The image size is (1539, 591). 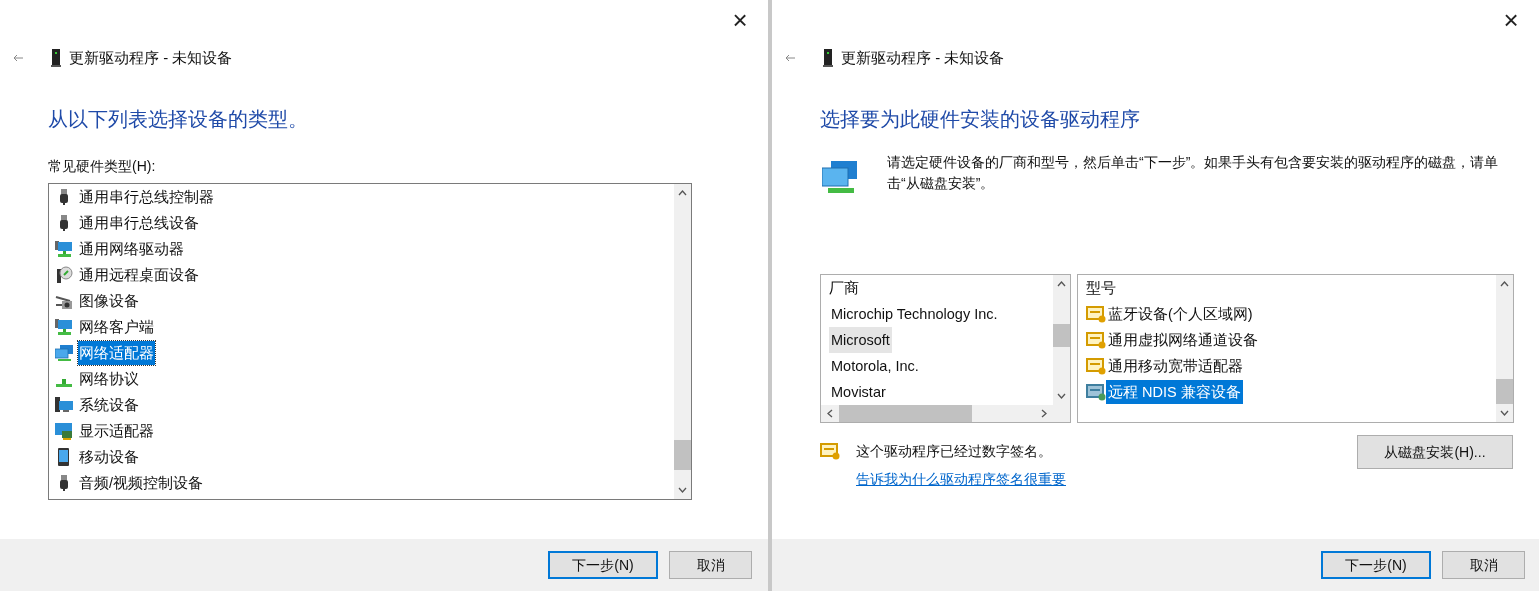 I want to click on list-item: 音频/视频控制设备, so click(x=141, y=483).